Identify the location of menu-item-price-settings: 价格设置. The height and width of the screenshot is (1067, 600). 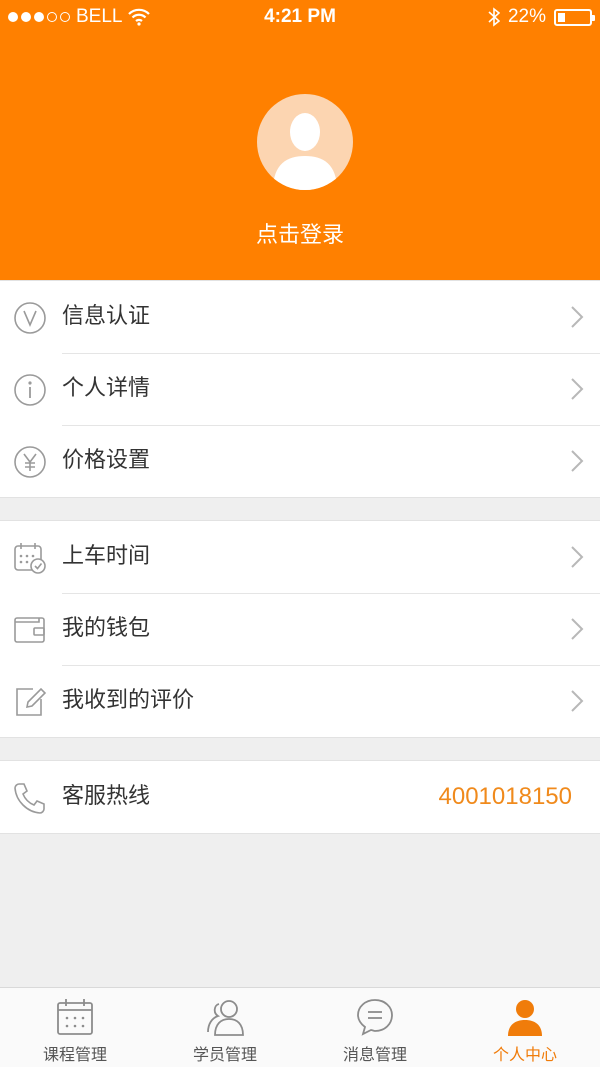
(300, 461).